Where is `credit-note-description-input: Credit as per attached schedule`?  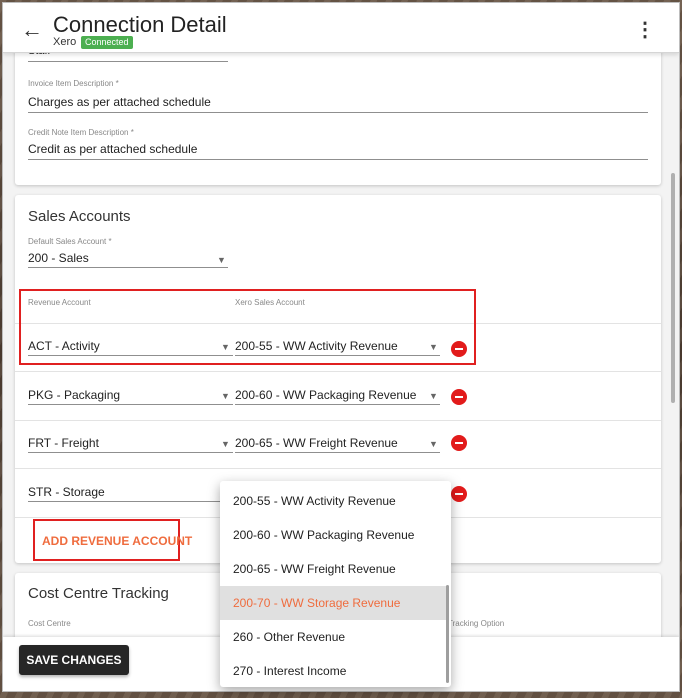
credit-note-description-input: Credit as per attached schedule is located at coordinates (112, 149).